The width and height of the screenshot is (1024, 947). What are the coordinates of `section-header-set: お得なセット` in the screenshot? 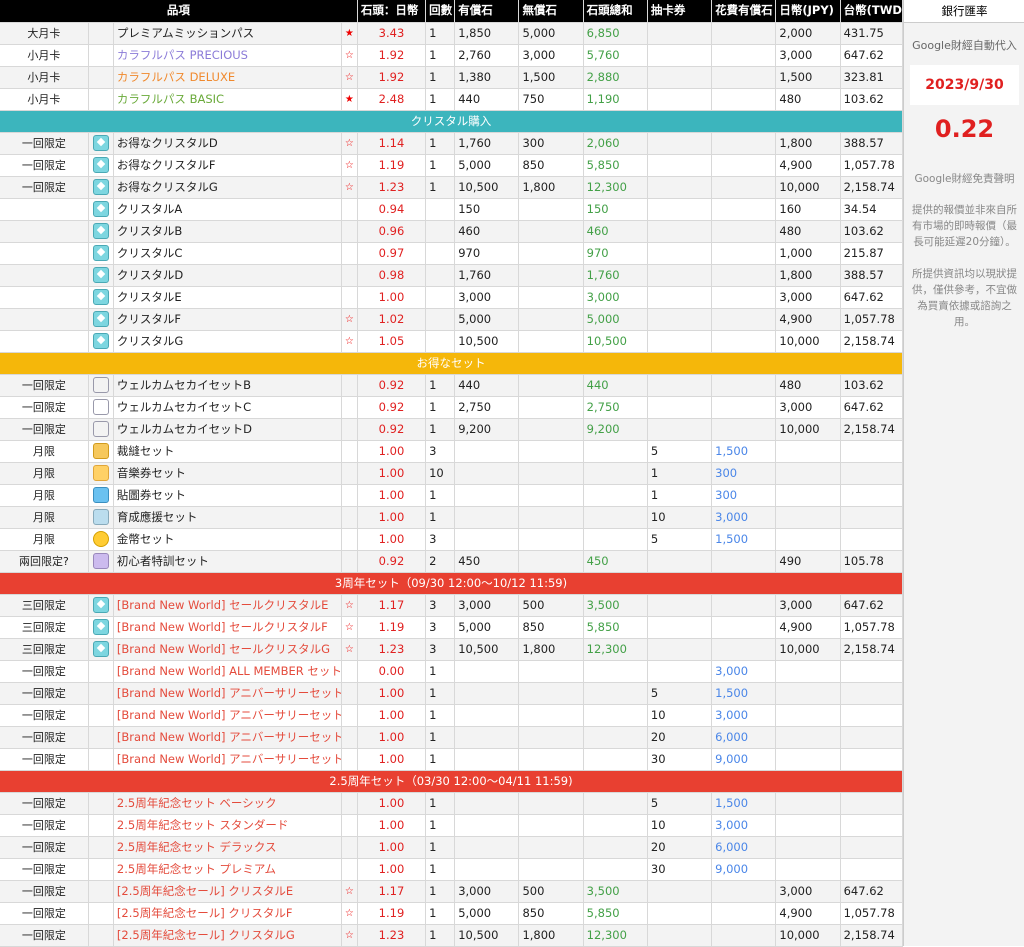 It's located at (451, 363).